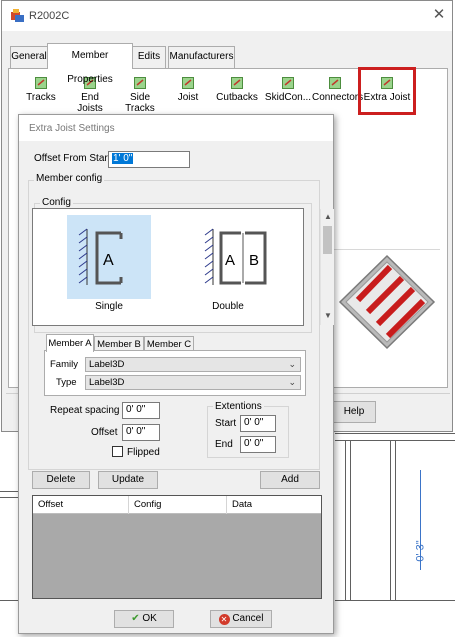 This screenshot has width=455, height=637. Describe the element at coordinates (128, 480) in the screenshot. I see `update-button: Update` at that location.